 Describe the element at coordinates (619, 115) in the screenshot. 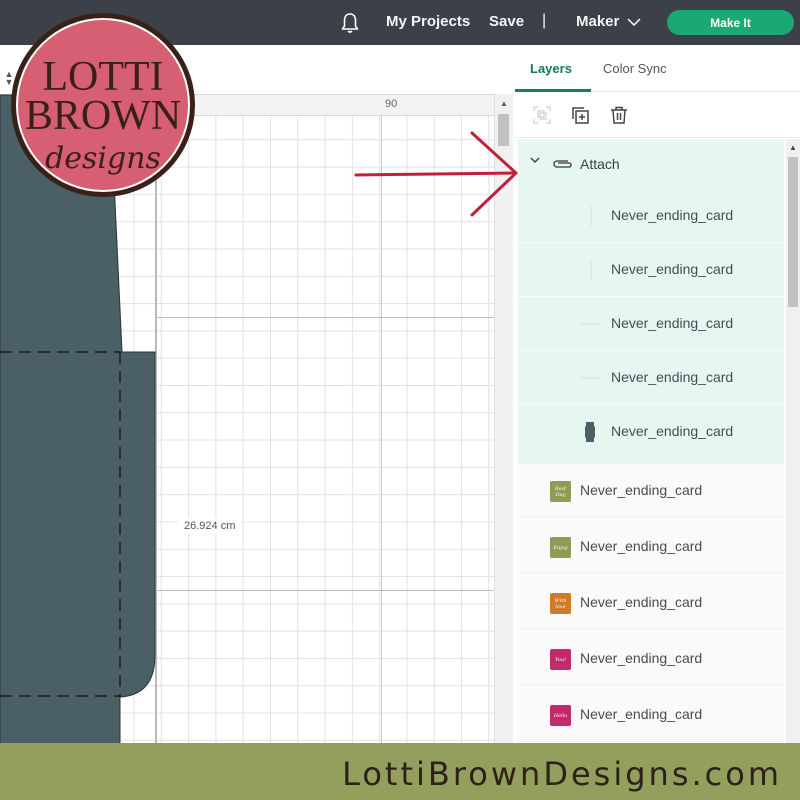

I see `trash-icon` at that location.